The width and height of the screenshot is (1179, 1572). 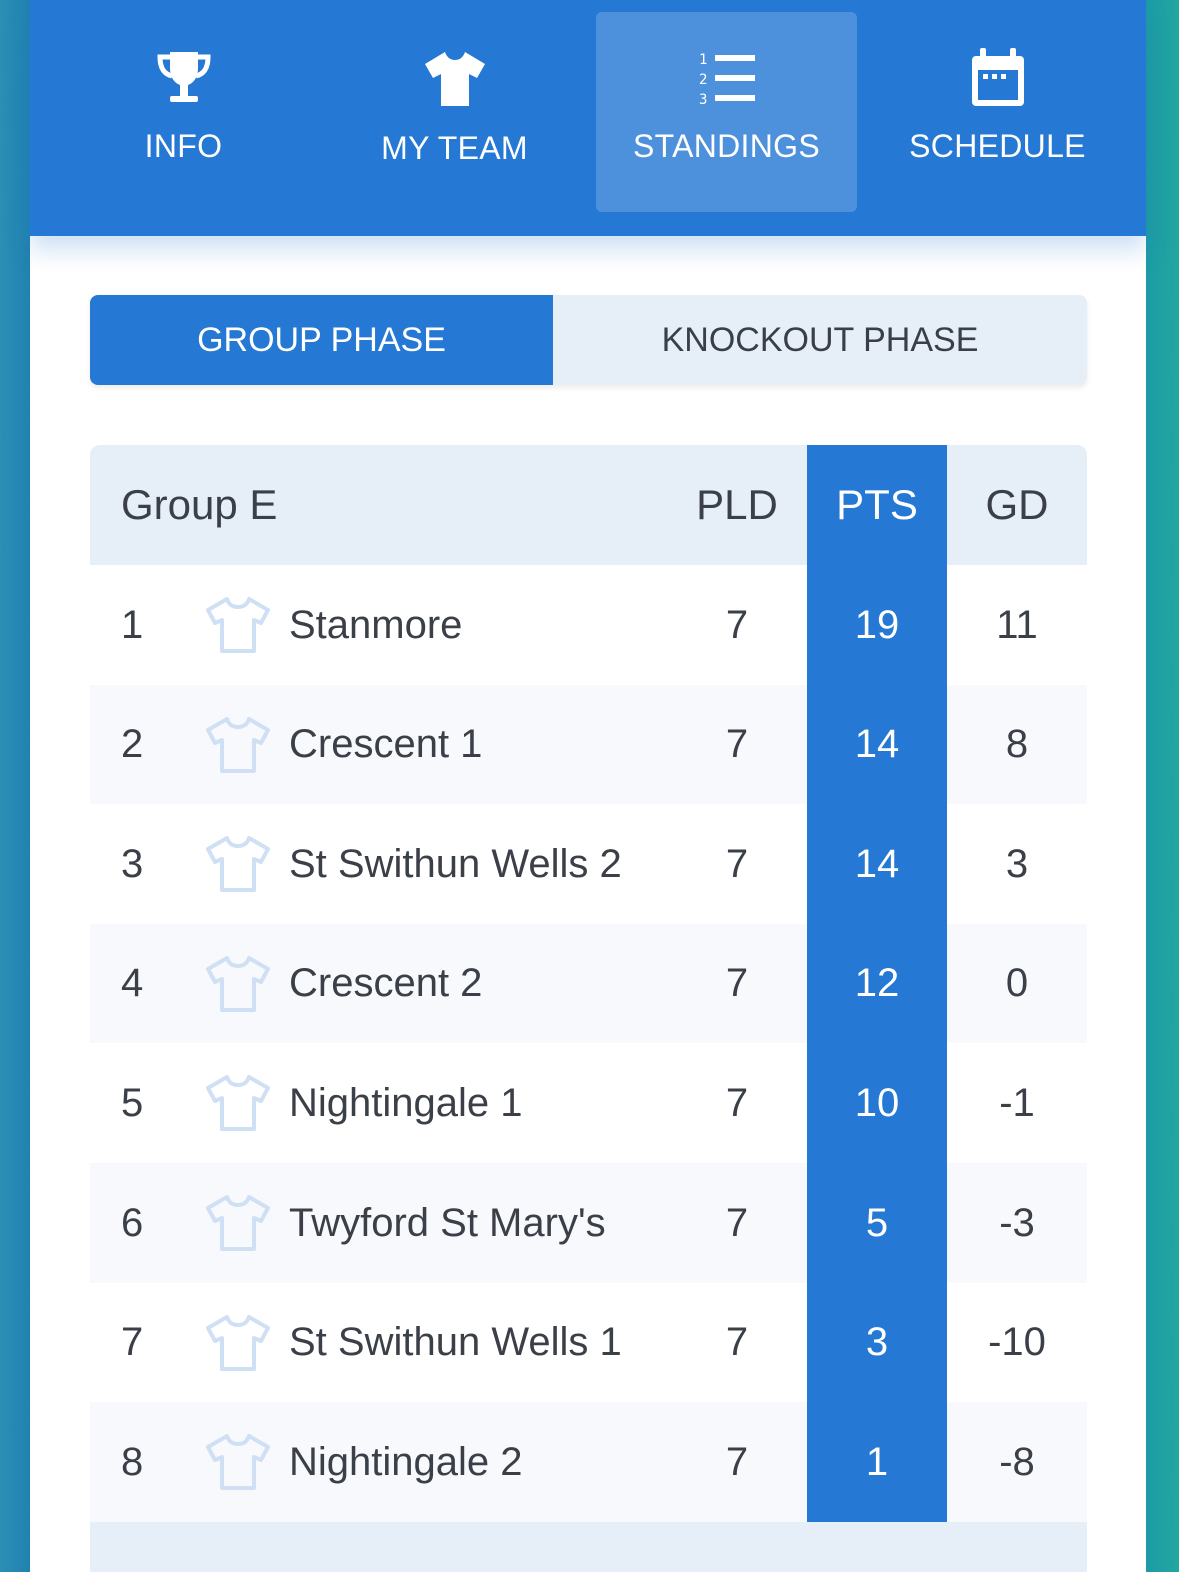 What do you see at coordinates (877, 1223) in the screenshot?
I see `points: 5` at bounding box center [877, 1223].